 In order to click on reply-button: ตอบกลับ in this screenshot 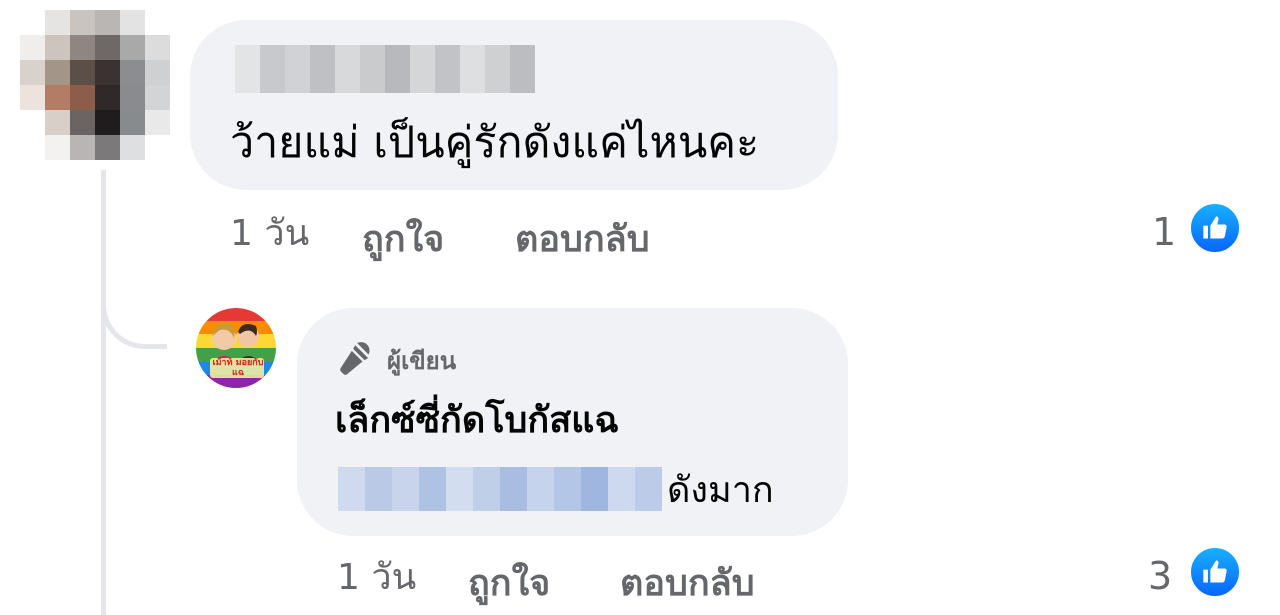, I will do `click(582, 240)`.